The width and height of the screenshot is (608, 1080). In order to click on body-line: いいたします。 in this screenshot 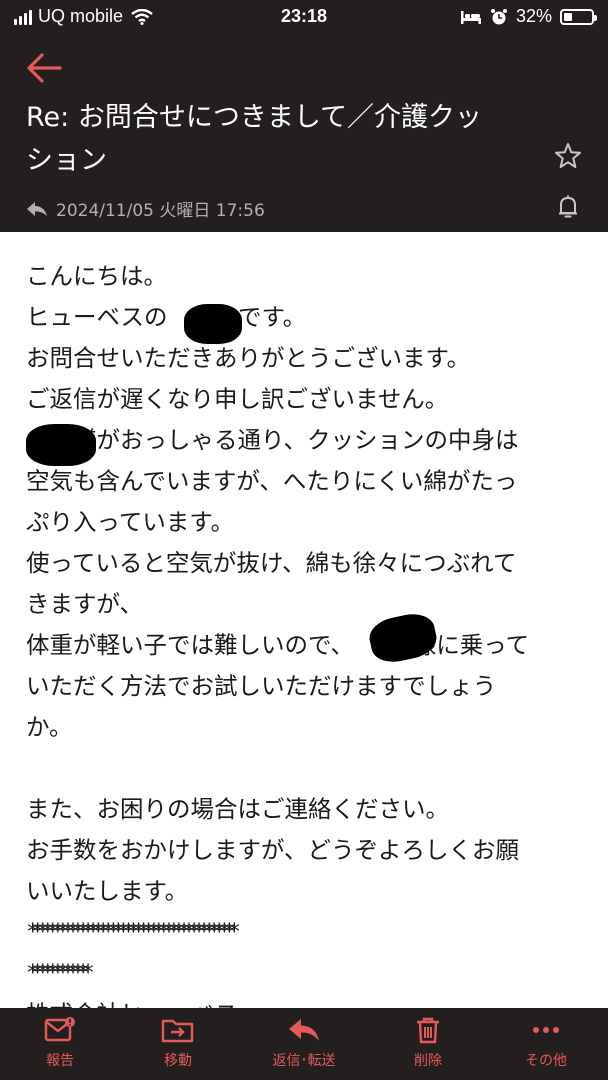, I will do `click(107, 891)`.